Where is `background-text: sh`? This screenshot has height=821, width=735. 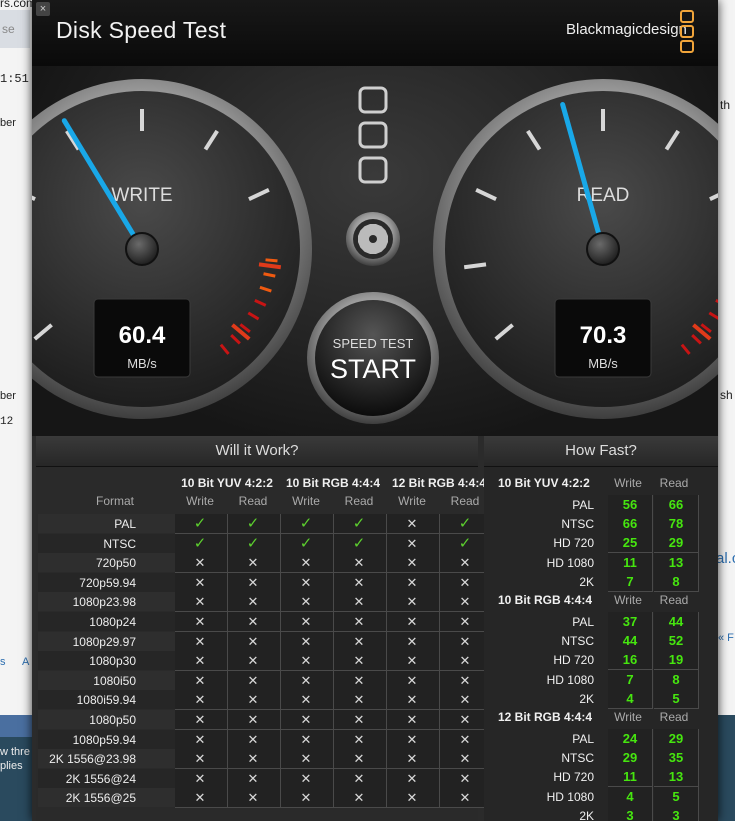 background-text: sh is located at coordinates (726, 395).